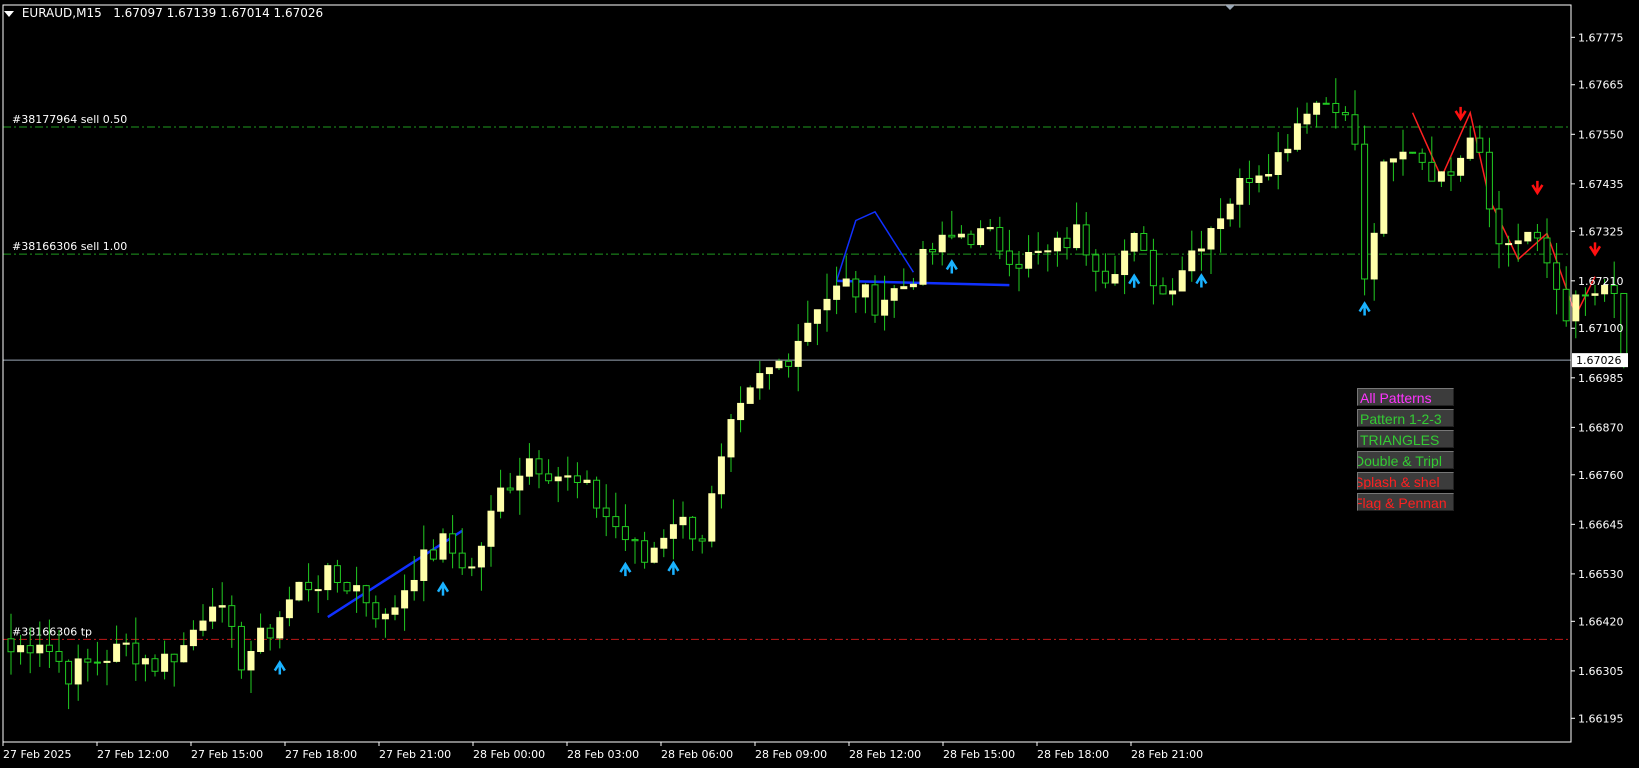  I want to click on panel-button-triangles: TRIANGLES, so click(1405, 439).